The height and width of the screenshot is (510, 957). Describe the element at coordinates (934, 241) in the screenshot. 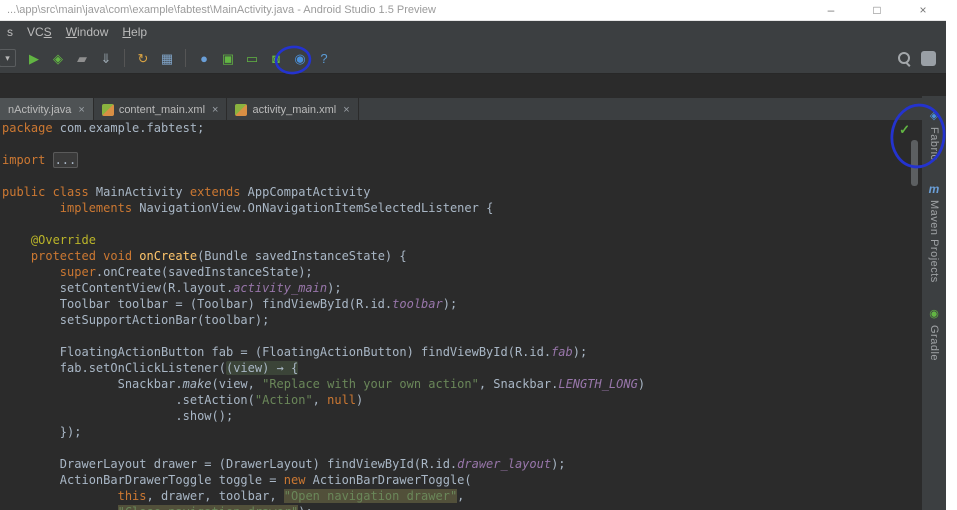

I see `tool-button-label: Maven Projects` at that location.